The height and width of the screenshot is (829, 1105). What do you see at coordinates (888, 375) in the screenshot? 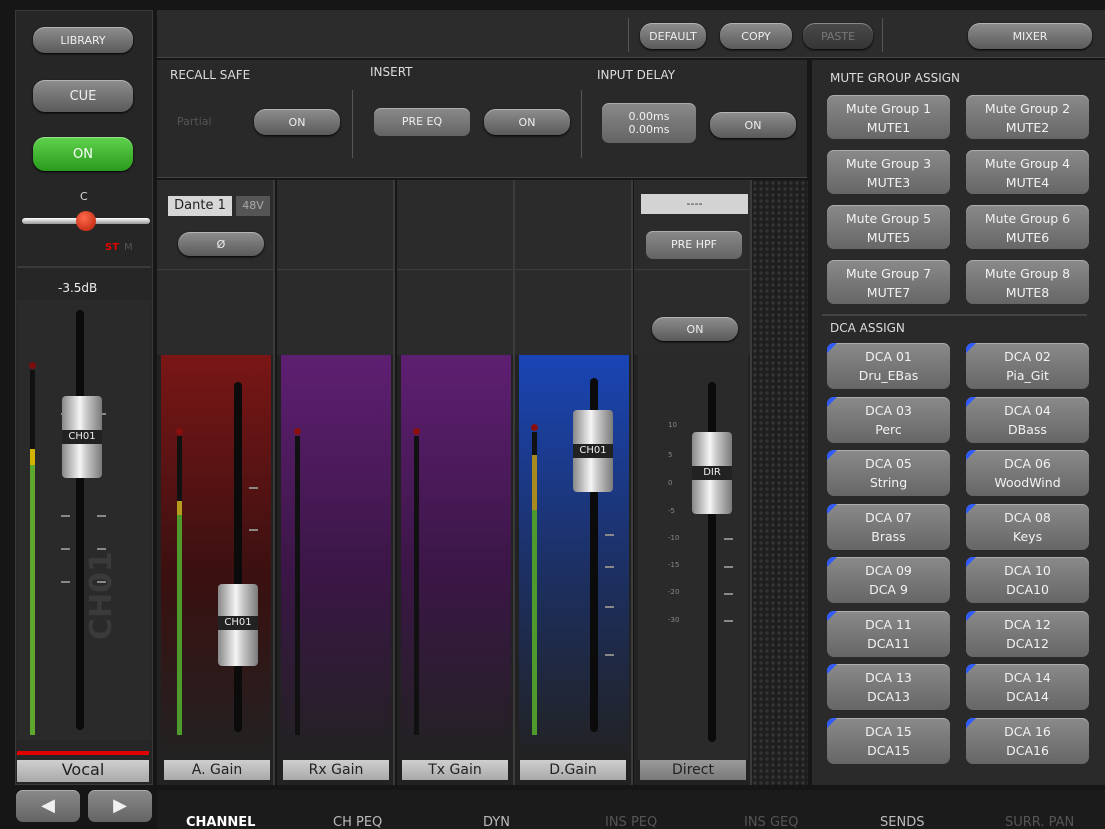
I see `dca-sub: Dru_EBas` at bounding box center [888, 375].